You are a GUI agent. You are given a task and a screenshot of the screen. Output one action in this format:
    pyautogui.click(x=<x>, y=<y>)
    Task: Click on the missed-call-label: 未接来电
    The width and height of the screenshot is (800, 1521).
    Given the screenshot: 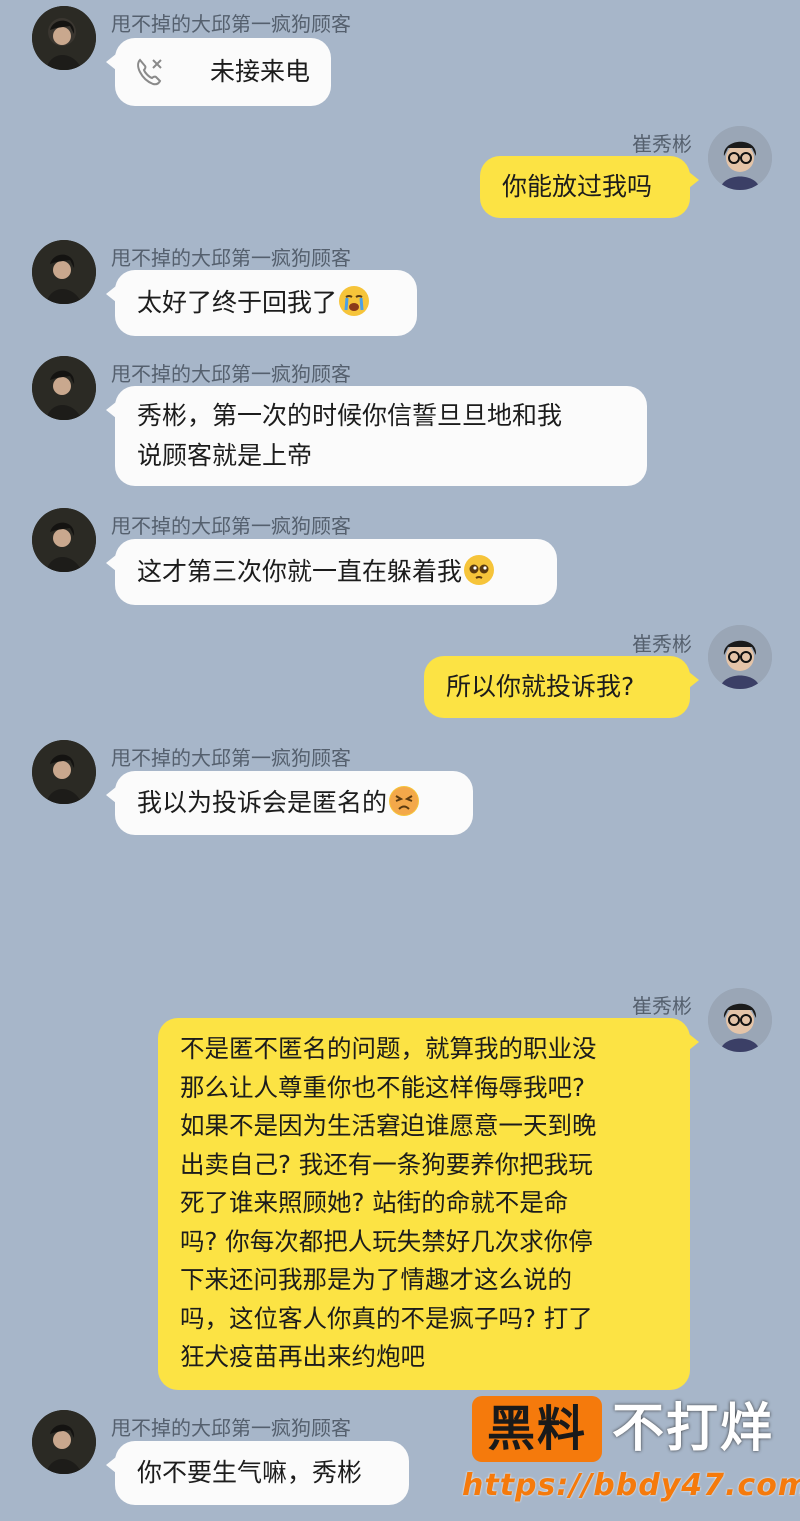 What is the action you would take?
    pyautogui.click(x=260, y=71)
    